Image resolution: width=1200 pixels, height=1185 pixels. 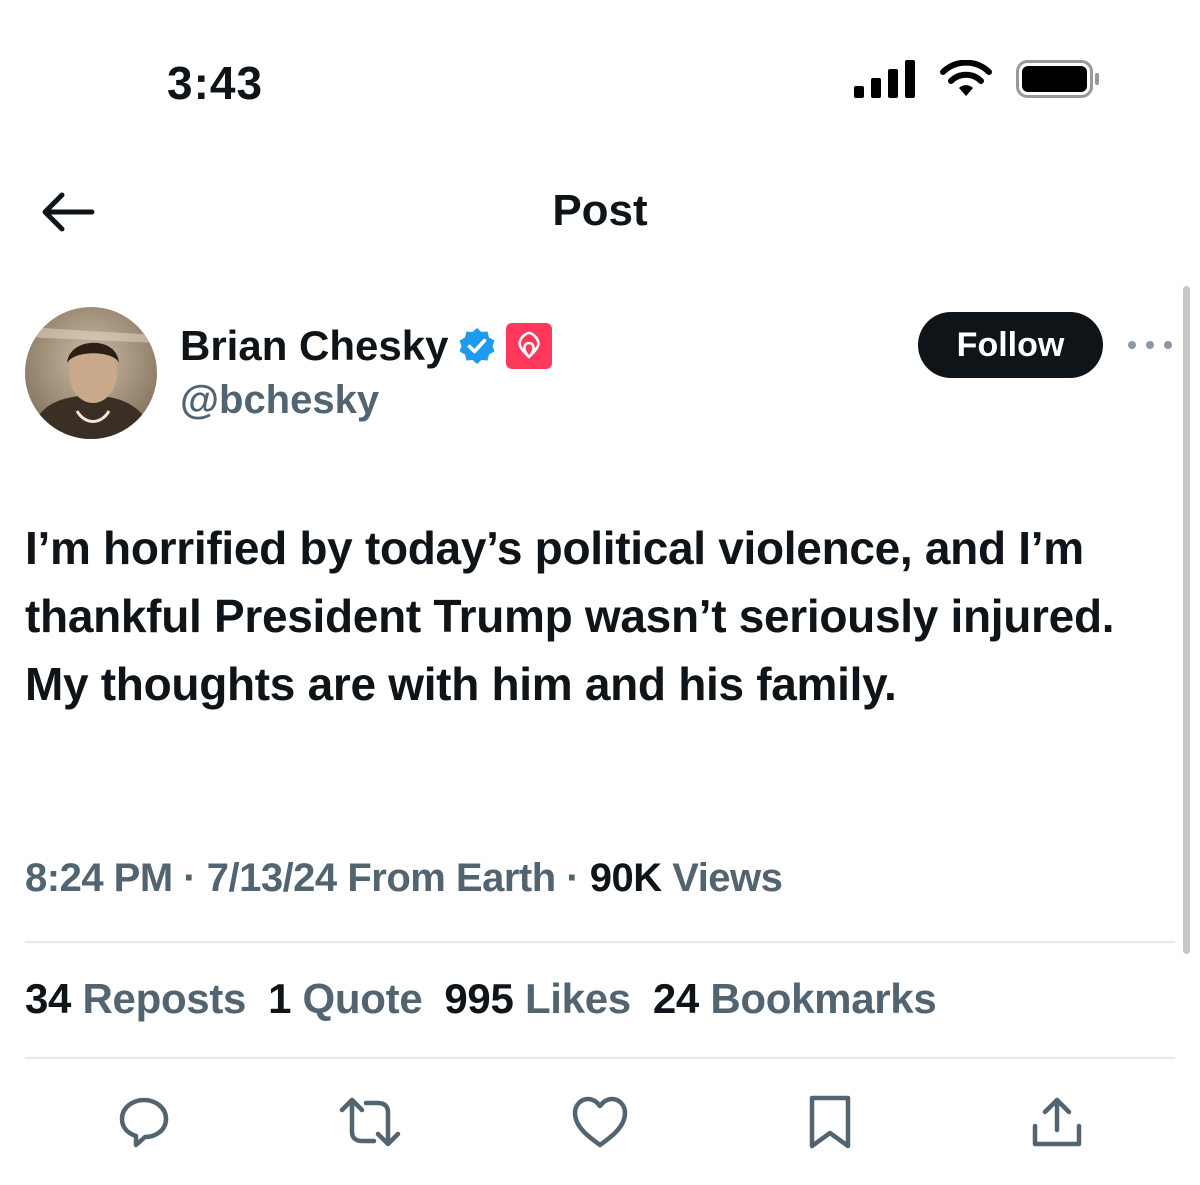 What do you see at coordinates (600, 210) in the screenshot?
I see `page-title: Post` at bounding box center [600, 210].